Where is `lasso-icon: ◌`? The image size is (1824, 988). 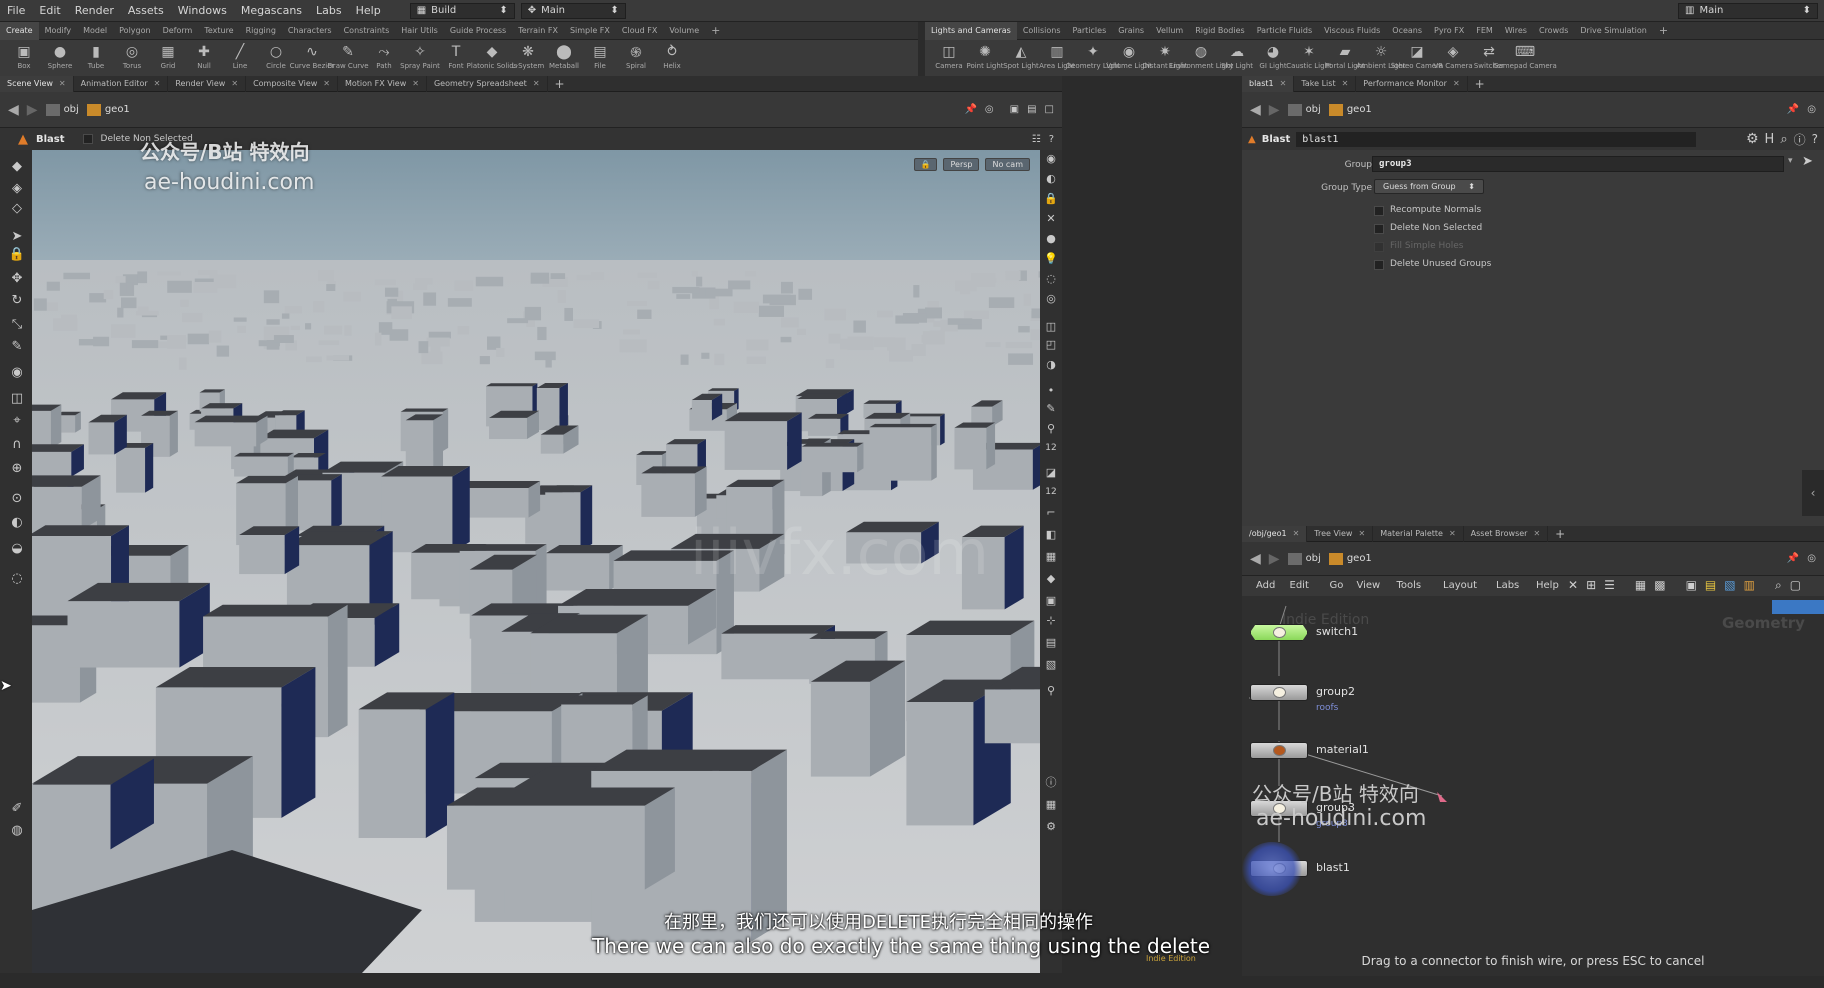 lasso-icon: ◌ is located at coordinates (17, 578).